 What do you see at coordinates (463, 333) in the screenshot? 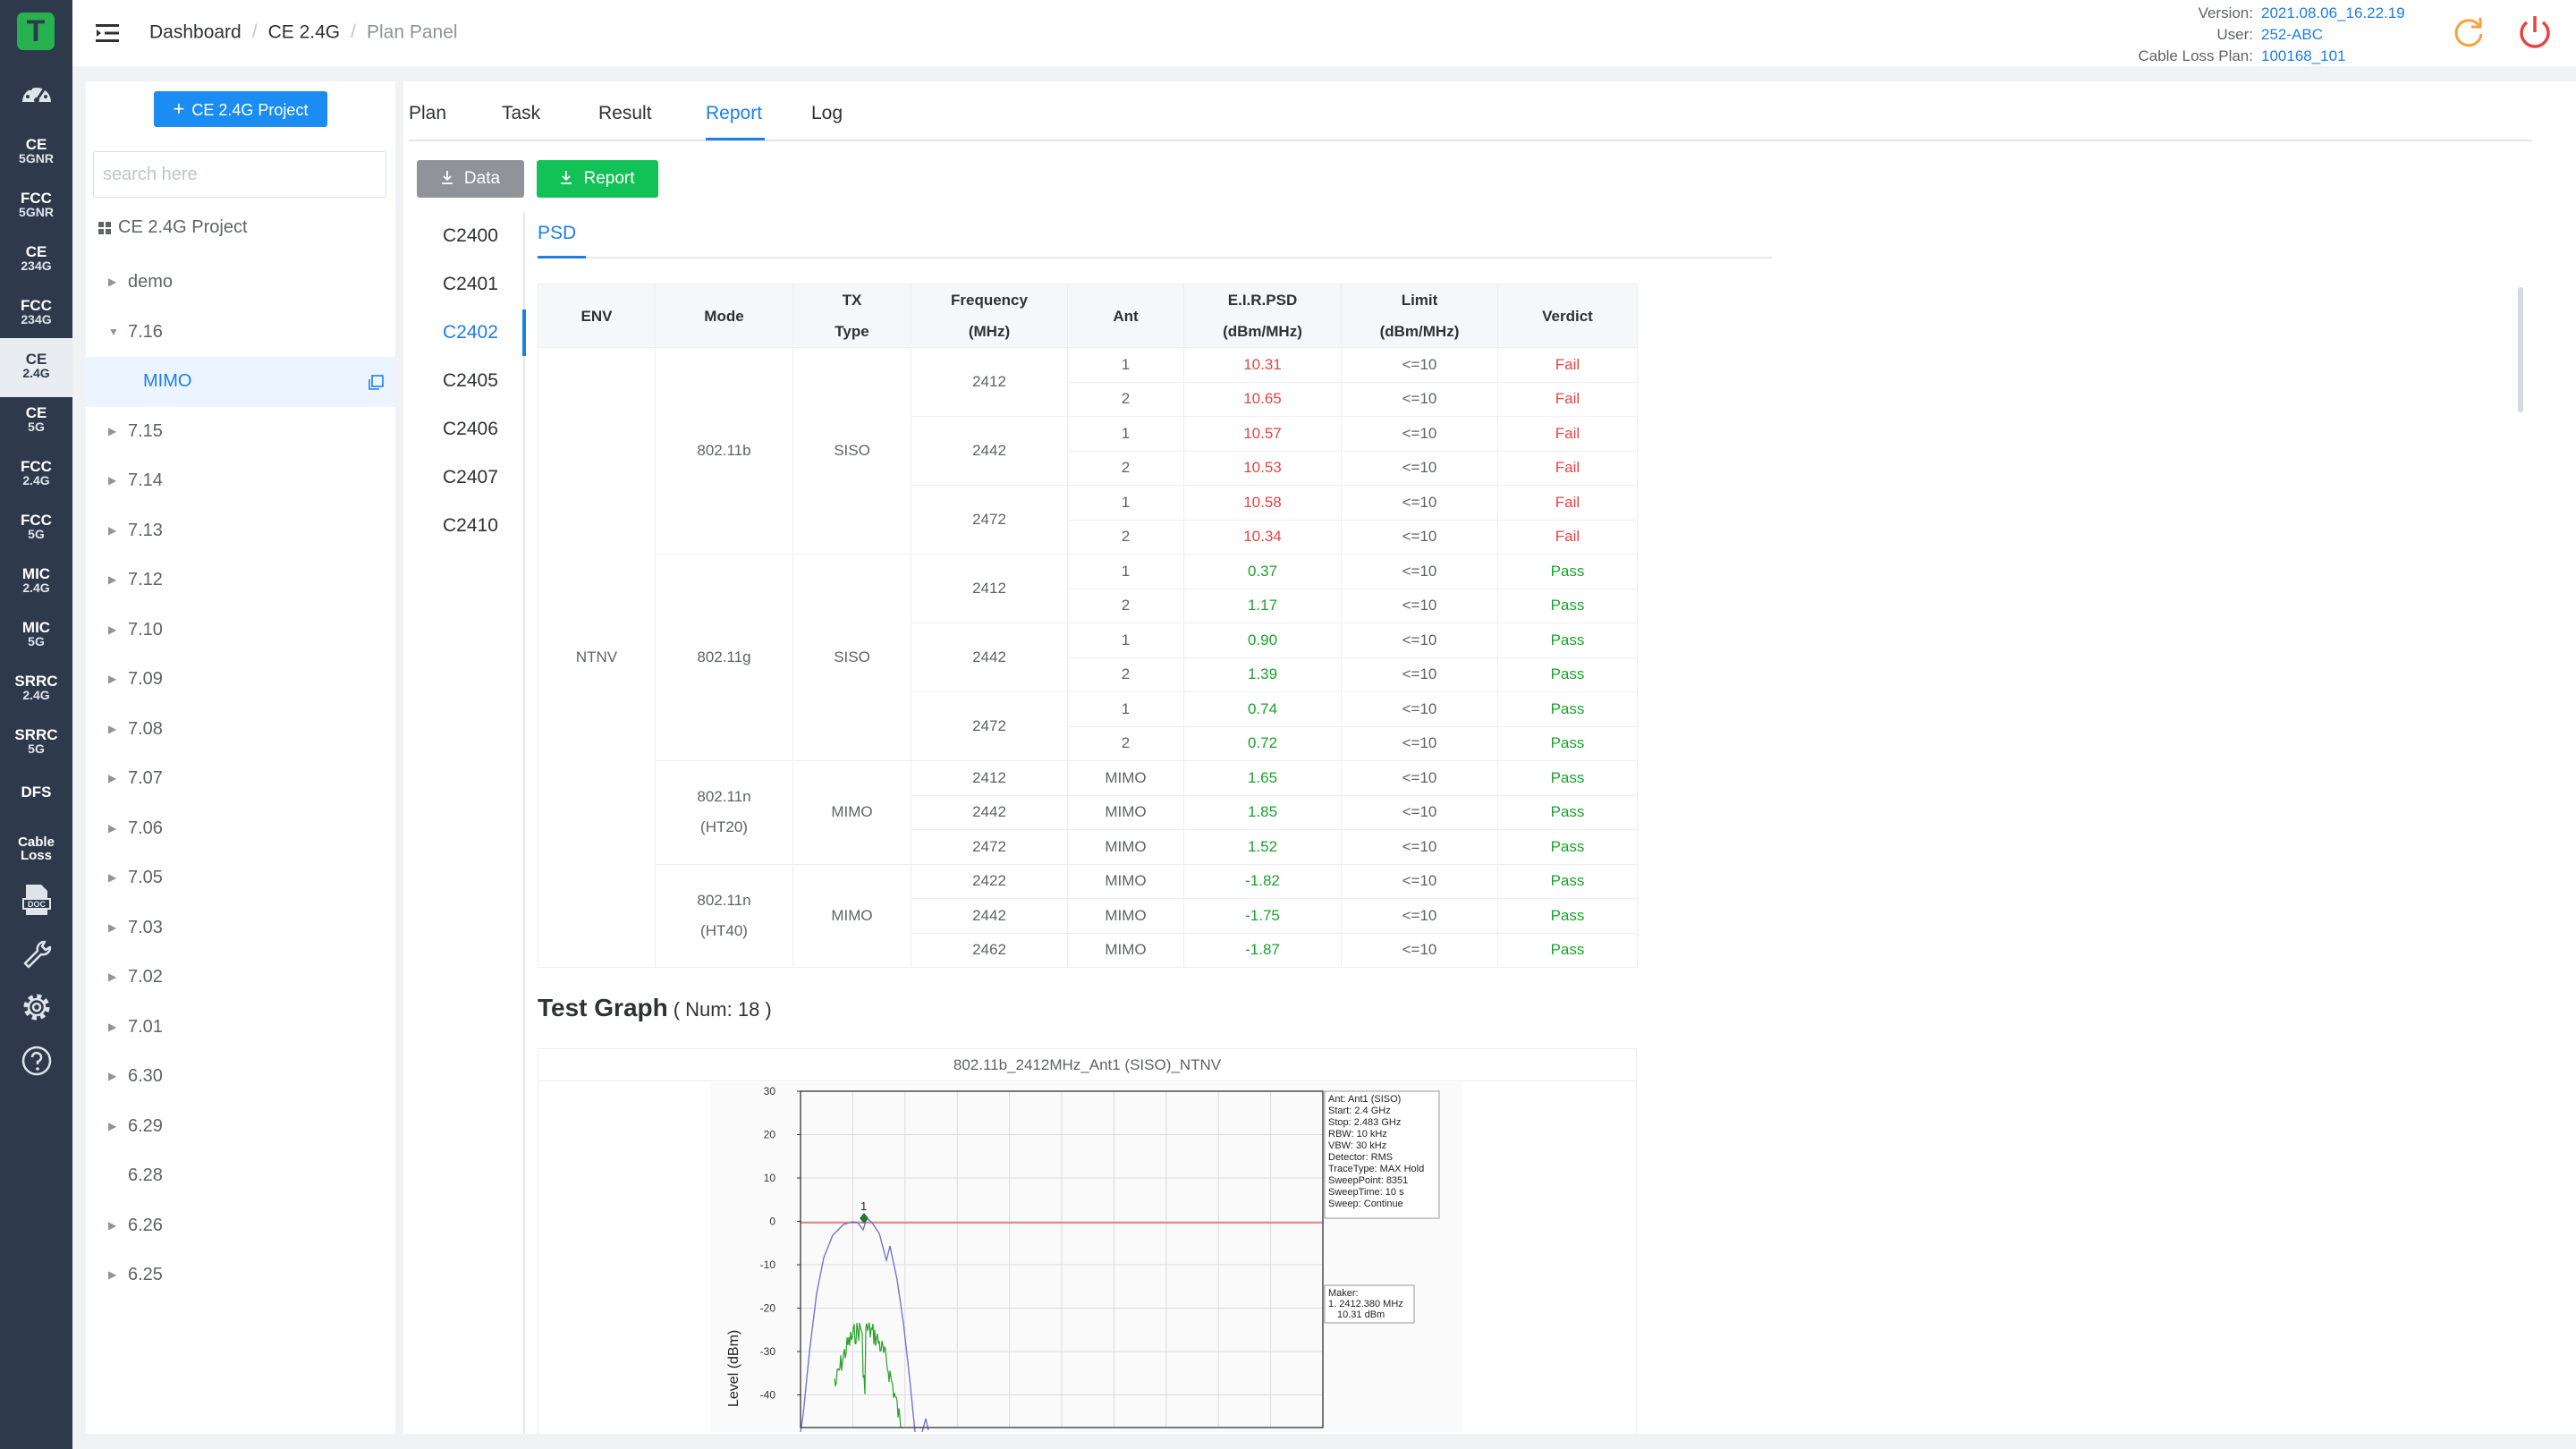
I see `test-item-c2402: C2402` at bounding box center [463, 333].